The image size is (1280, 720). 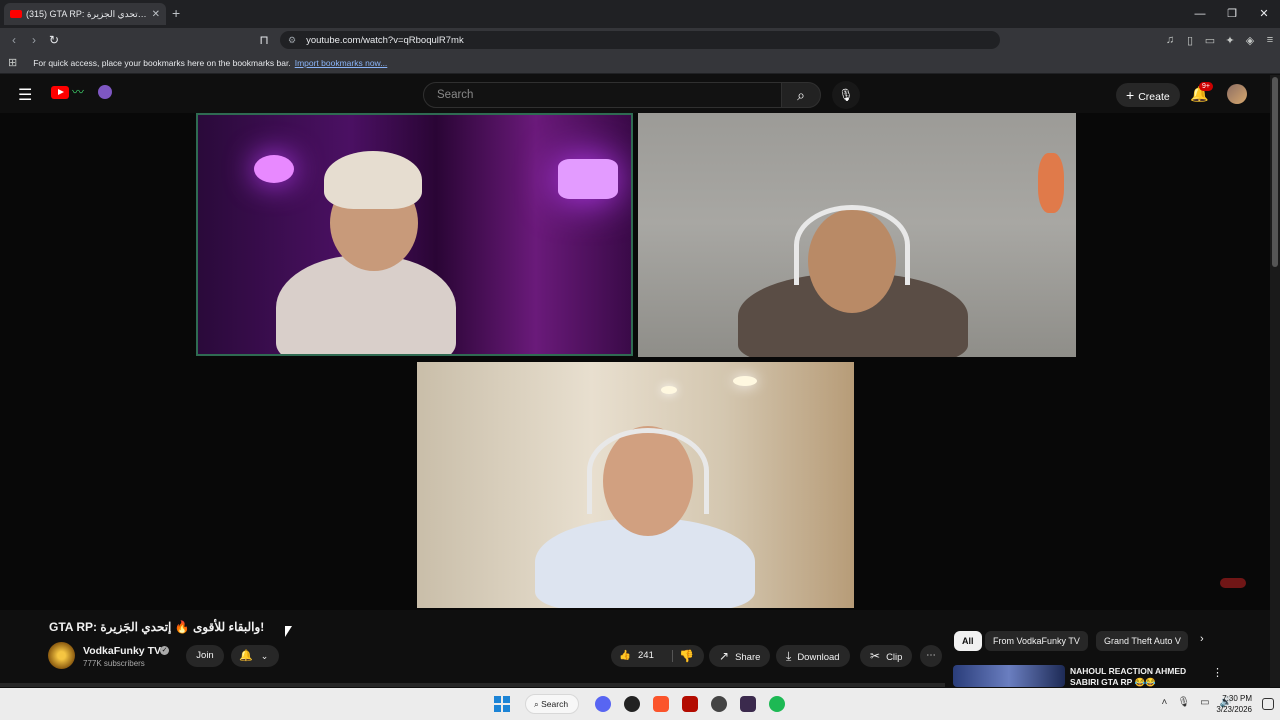 I want to click on like-count: 241, so click(x=646, y=656).